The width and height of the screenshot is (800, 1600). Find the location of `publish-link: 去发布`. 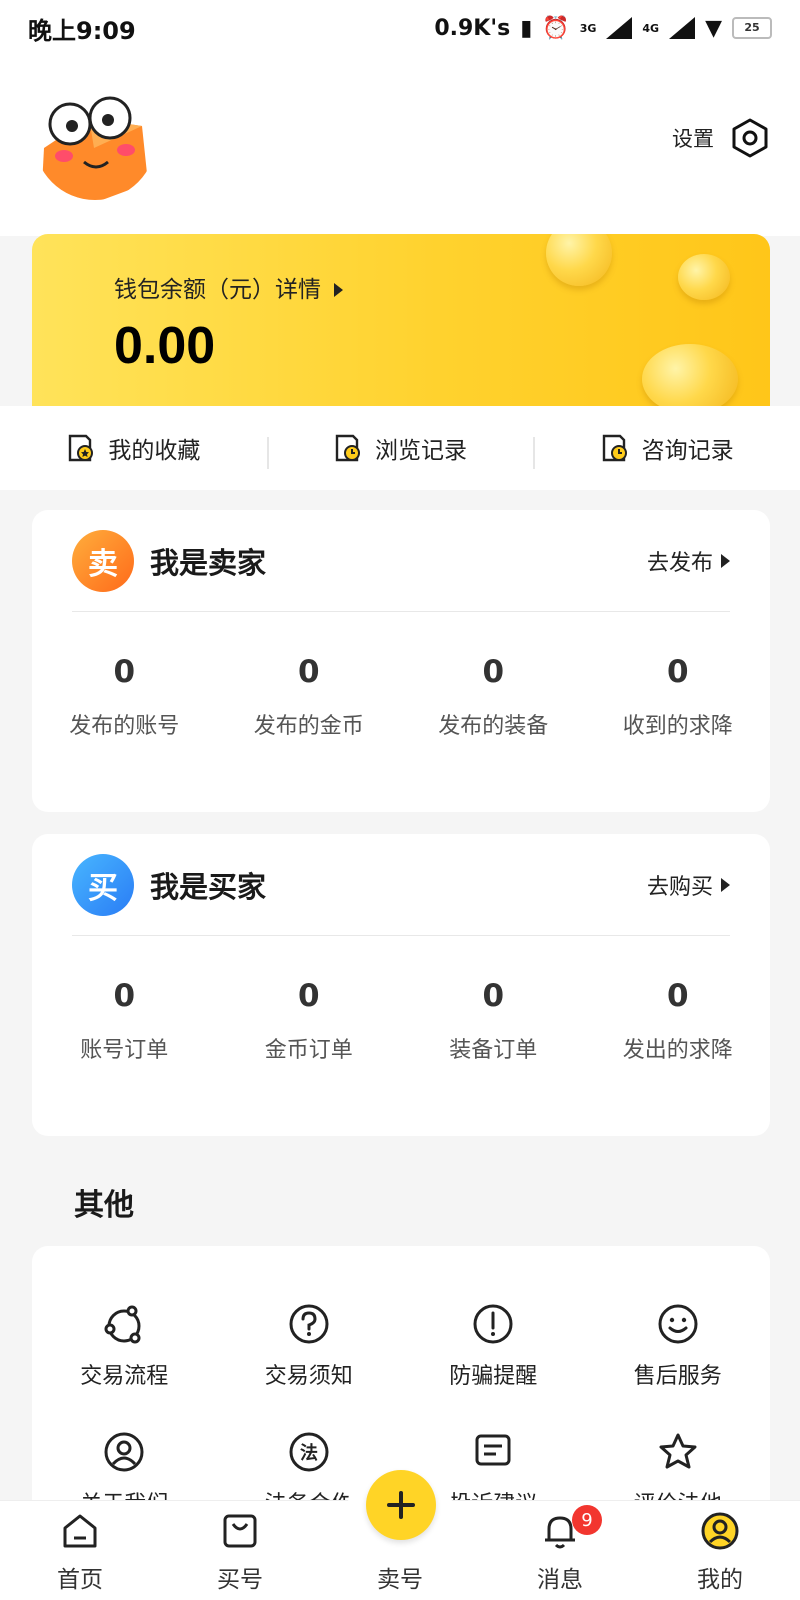

publish-link: 去发布 is located at coordinates (688, 561).